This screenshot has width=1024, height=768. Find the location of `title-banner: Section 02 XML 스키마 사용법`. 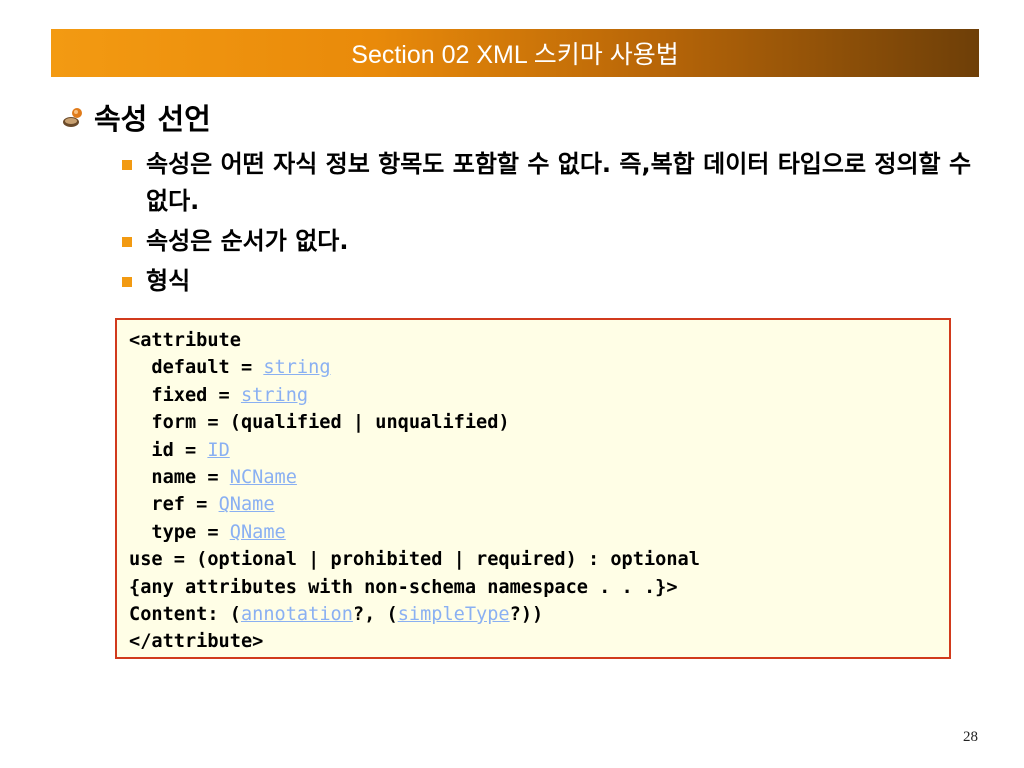

title-banner: Section 02 XML 스키마 사용법 is located at coordinates (515, 53).